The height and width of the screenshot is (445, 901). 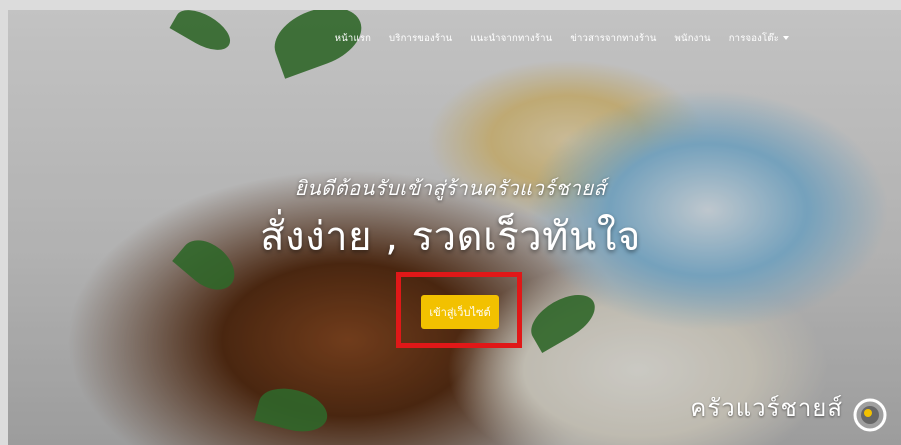 What do you see at coordinates (353, 38) in the screenshot?
I see `nav-item-home: หน้าแรก` at bounding box center [353, 38].